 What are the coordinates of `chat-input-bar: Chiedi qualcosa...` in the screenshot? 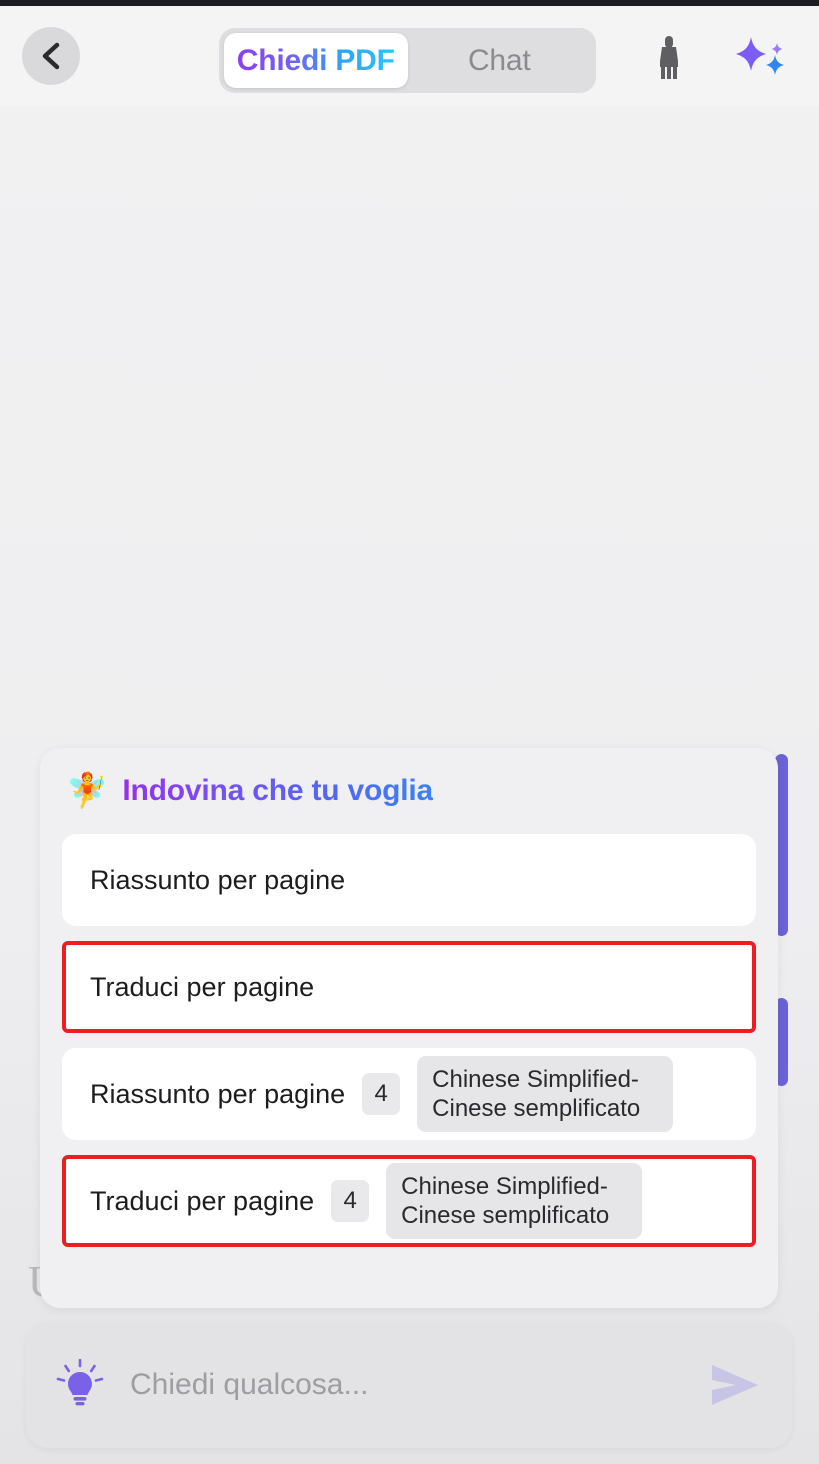 It's located at (409, 1385).